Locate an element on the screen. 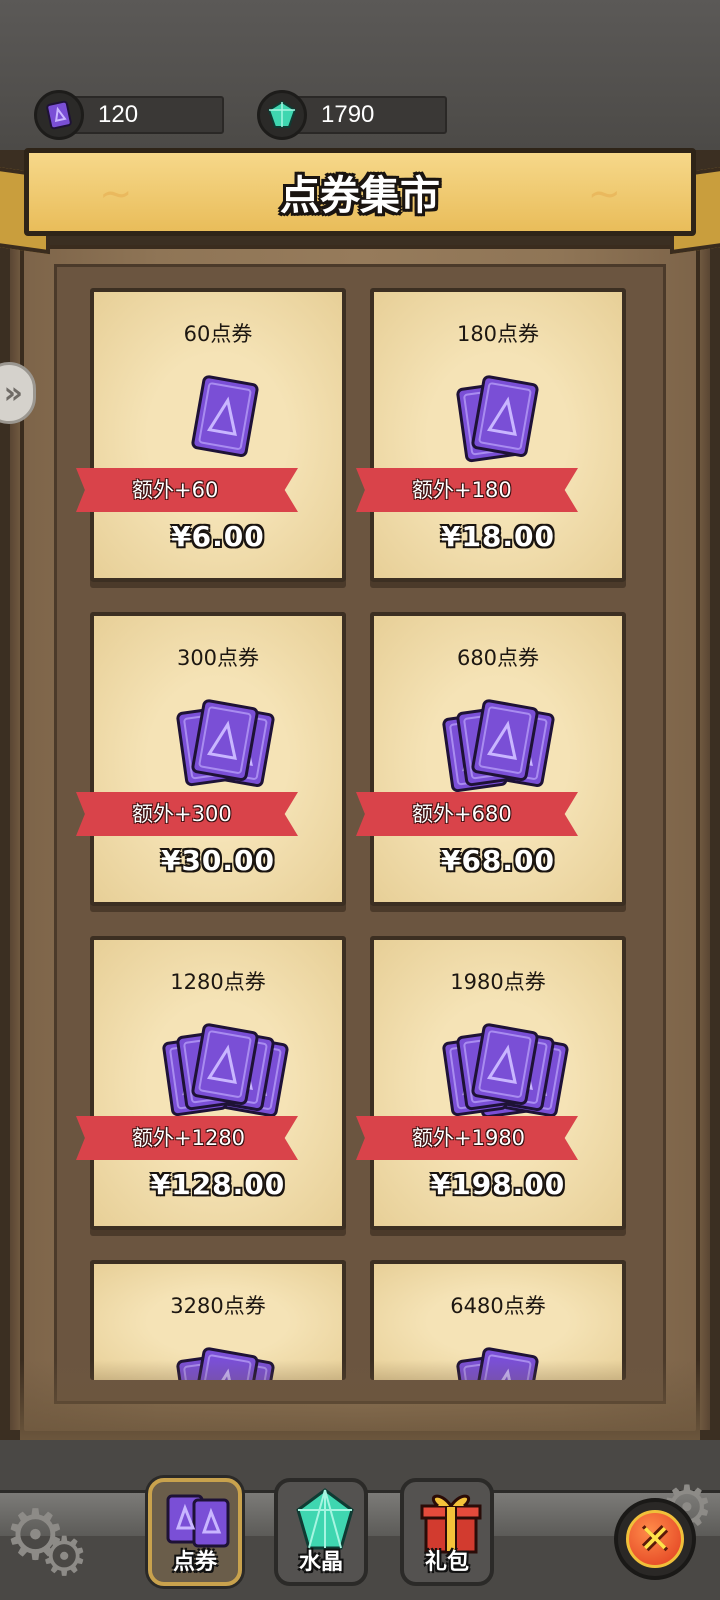 The height and width of the screenshot is (1600, 720). crystal-amount: 1790 is located at coordinates (365, 115).